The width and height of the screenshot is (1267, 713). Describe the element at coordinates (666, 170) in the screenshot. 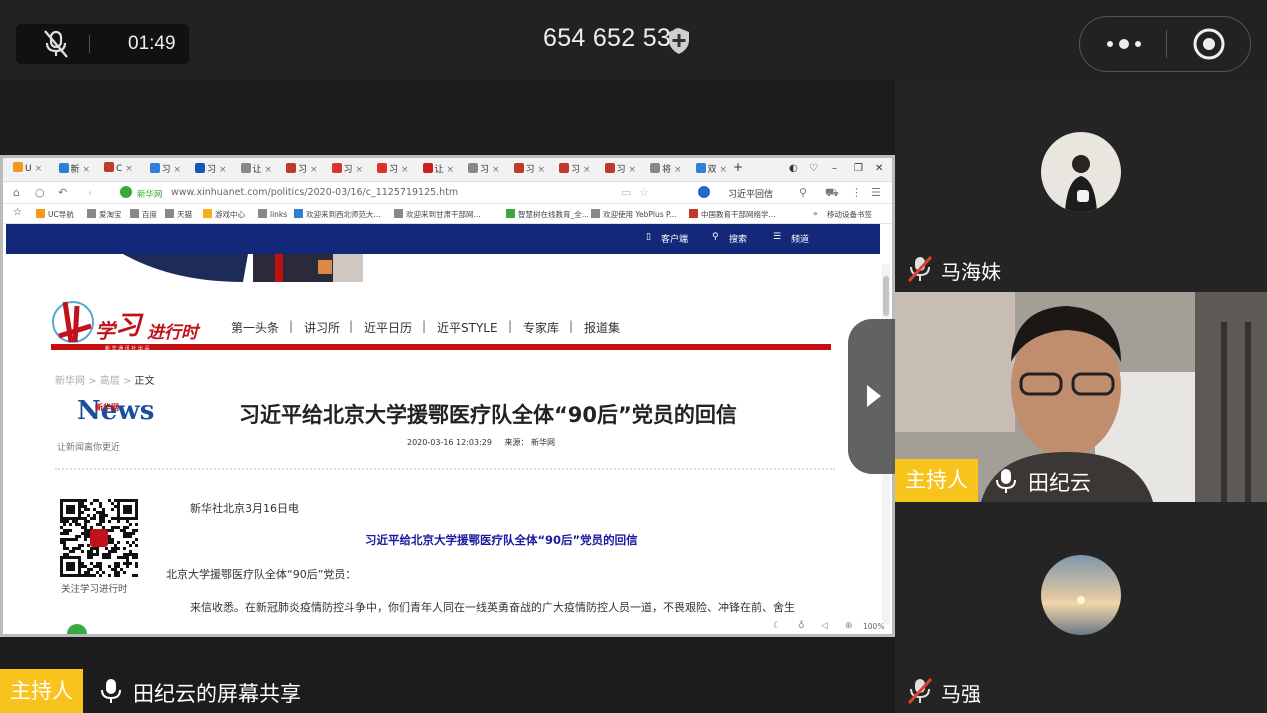

I see `browser-tab: 将 ×` at that location.